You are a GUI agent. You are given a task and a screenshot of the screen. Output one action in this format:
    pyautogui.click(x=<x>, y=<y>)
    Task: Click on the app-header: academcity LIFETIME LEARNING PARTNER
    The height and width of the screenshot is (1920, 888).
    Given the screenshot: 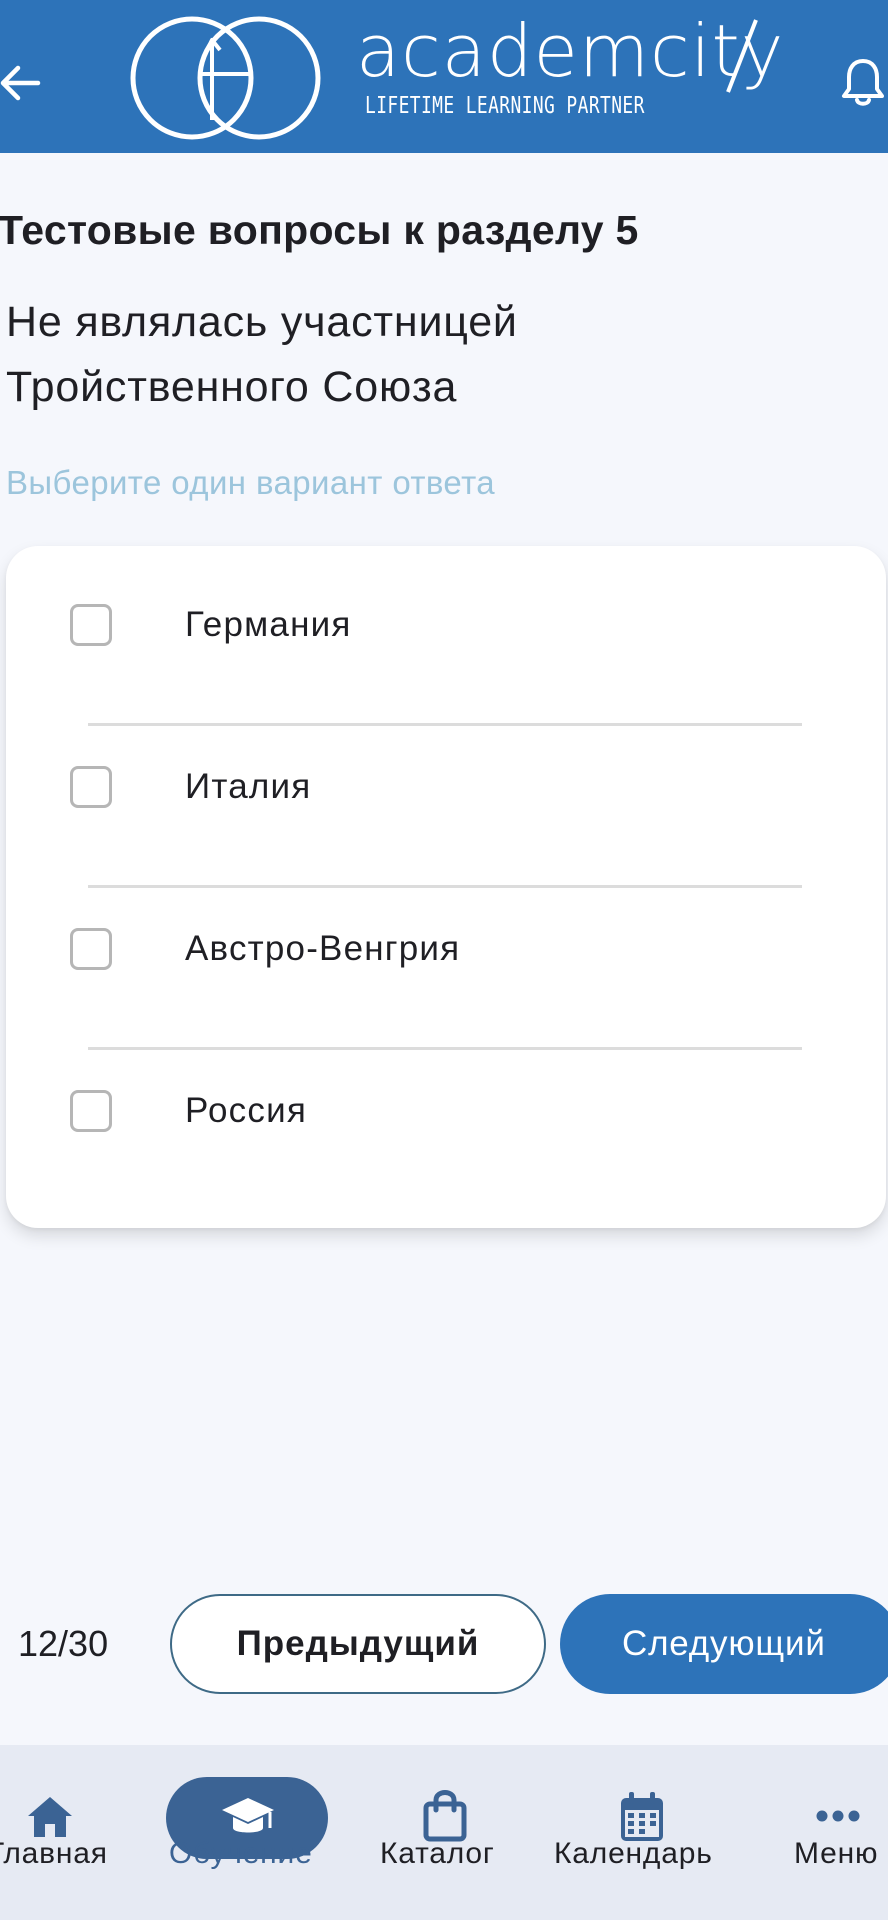 What is the action you would take?
    pyautogui.click(x=444, y=76)
    